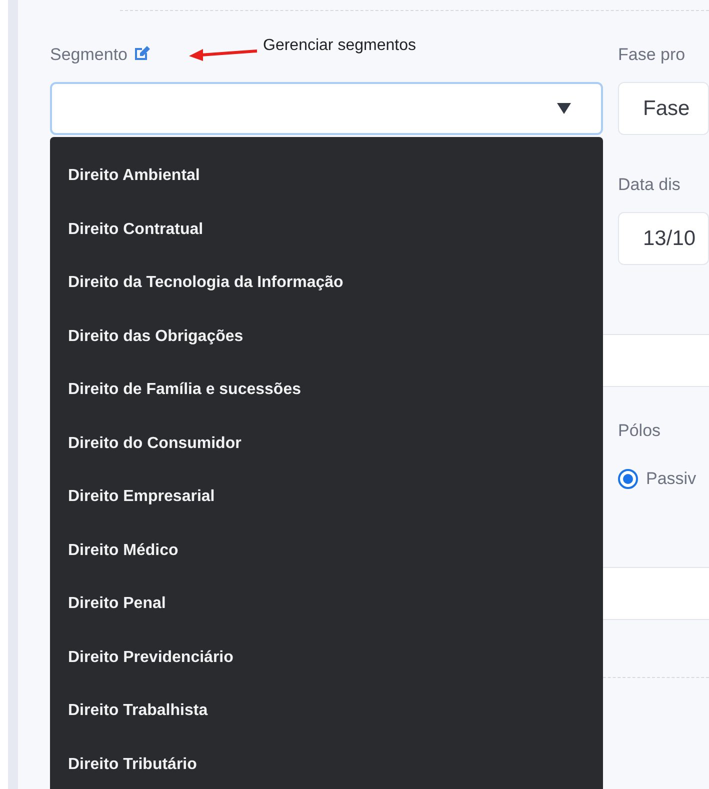 The height and width of the screenshot is (789, 709). Describe the element at coordinates (663, 108) in the screenshot. I see `phase-field: Fase` at that location.